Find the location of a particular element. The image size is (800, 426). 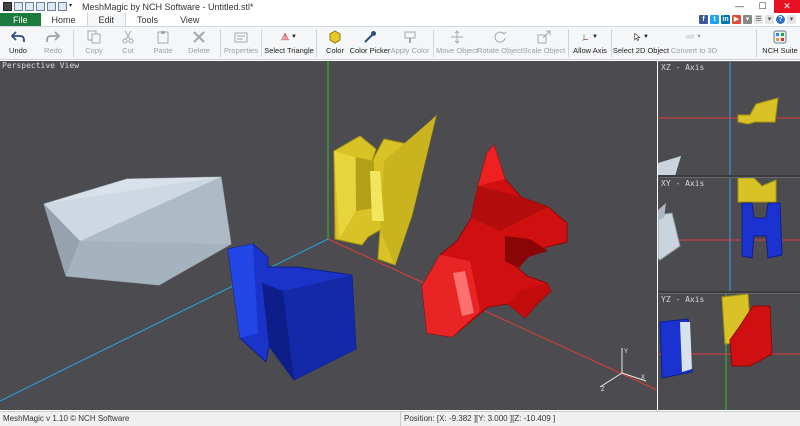

paste-button: Paste is located at coordinates (163, 43).